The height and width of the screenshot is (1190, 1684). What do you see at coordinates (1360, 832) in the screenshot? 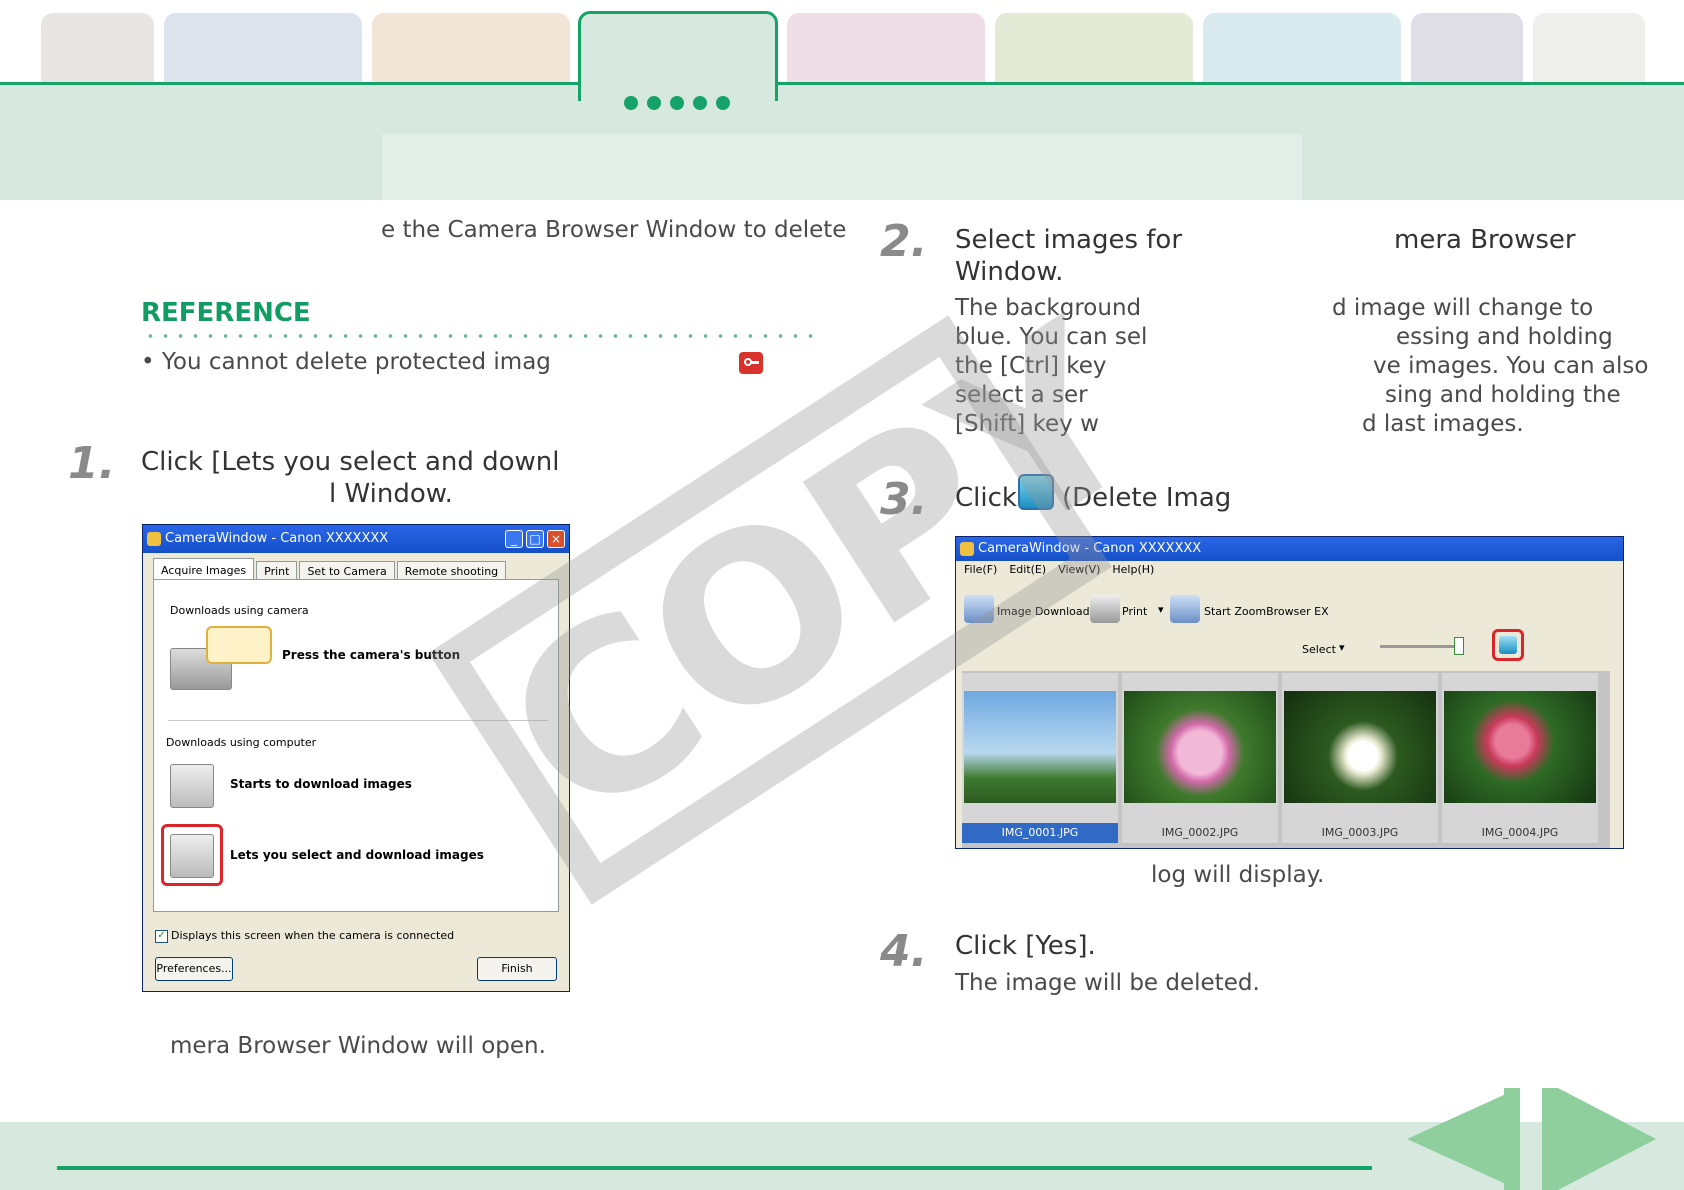
I see `thumbnail-3-filename: IMG_0003.JPG` at bounding box center [1360, 832].